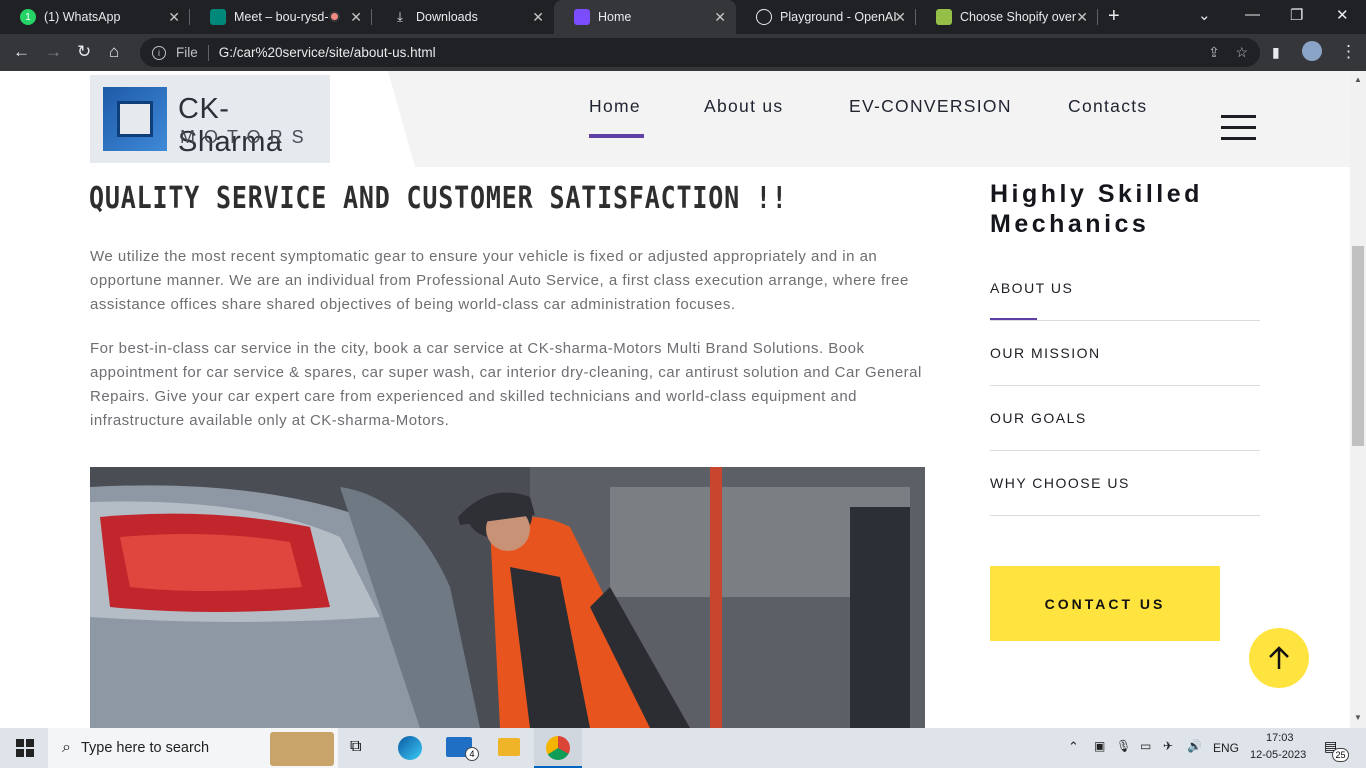  I want to click on restore-icon: ❐, so click(1296, 15).